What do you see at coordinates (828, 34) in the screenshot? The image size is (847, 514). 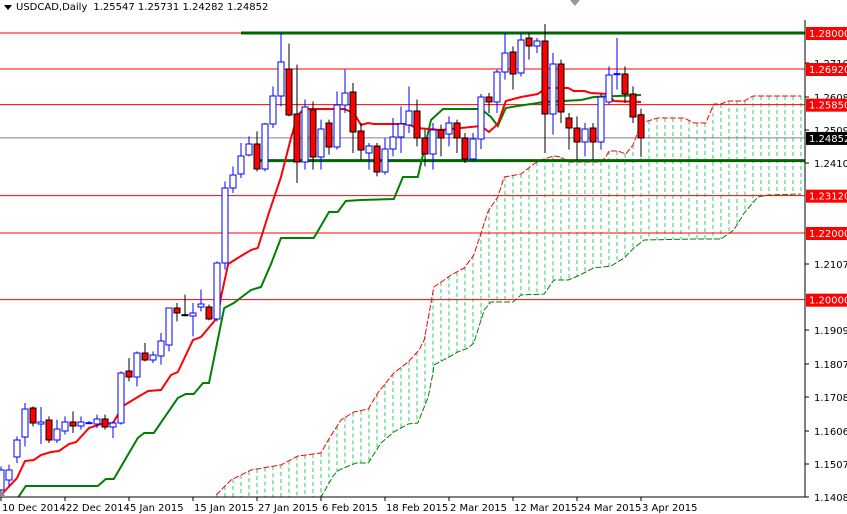 I see `level-price-label: 1.28000` at bounding box center [828, 34].